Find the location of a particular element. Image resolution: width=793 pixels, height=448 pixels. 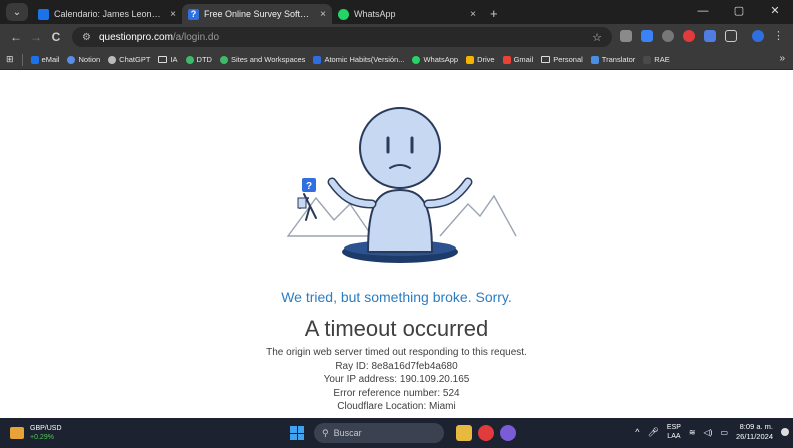

questionpro-icon: ? is located at coordinates (193, 14).